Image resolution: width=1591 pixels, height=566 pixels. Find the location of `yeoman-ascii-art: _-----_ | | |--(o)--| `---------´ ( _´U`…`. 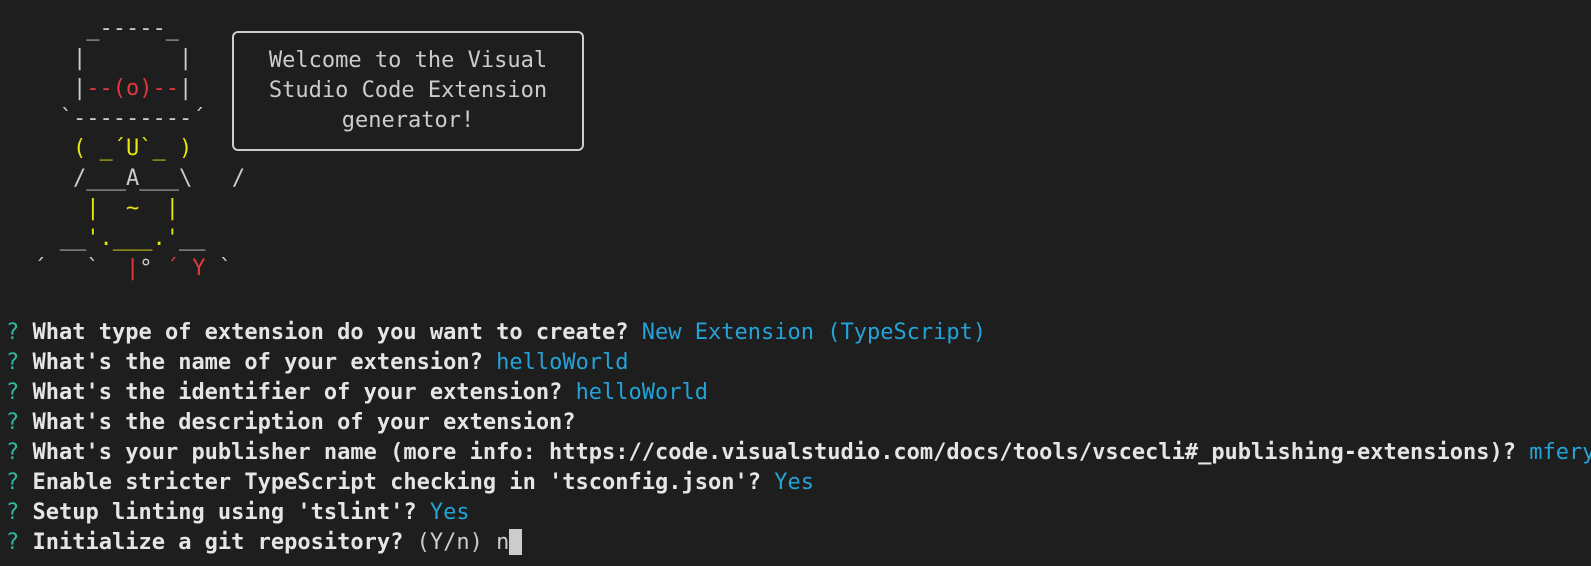

yeoman-ascii-art: _-----_ | | |--(o)--| `---------´ ( _´U`… is located at coordinates (132, 149).